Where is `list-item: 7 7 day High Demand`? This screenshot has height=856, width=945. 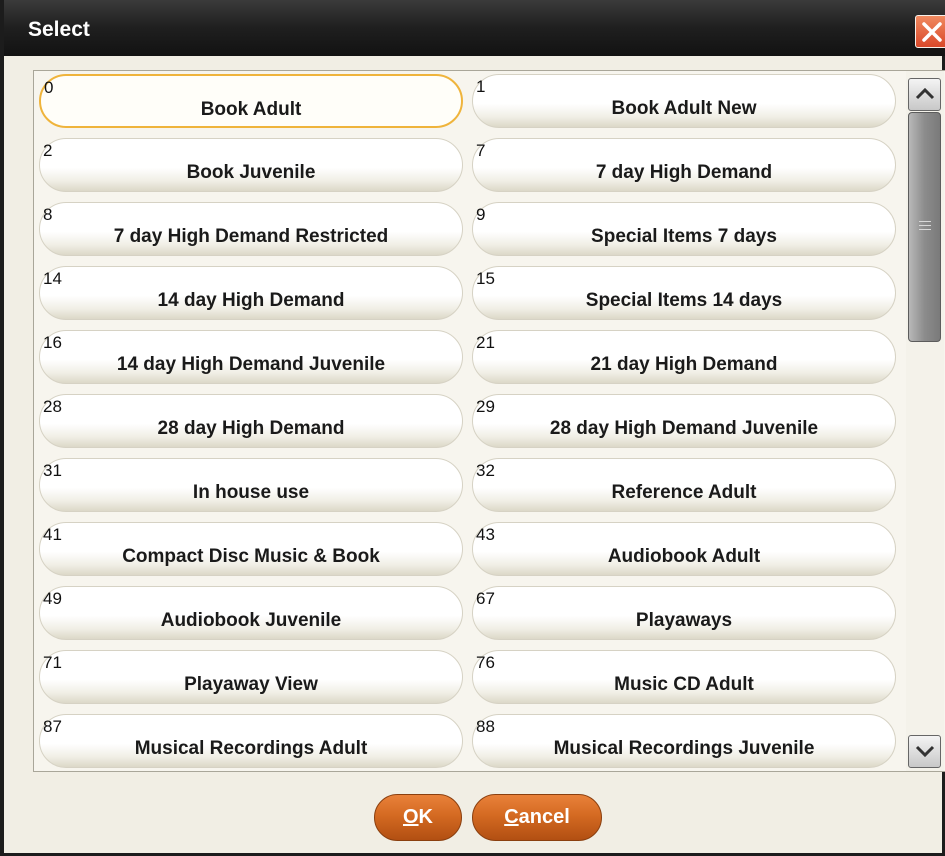
list-item: 7 7 day High Demand is located at coordinates (684, 165).